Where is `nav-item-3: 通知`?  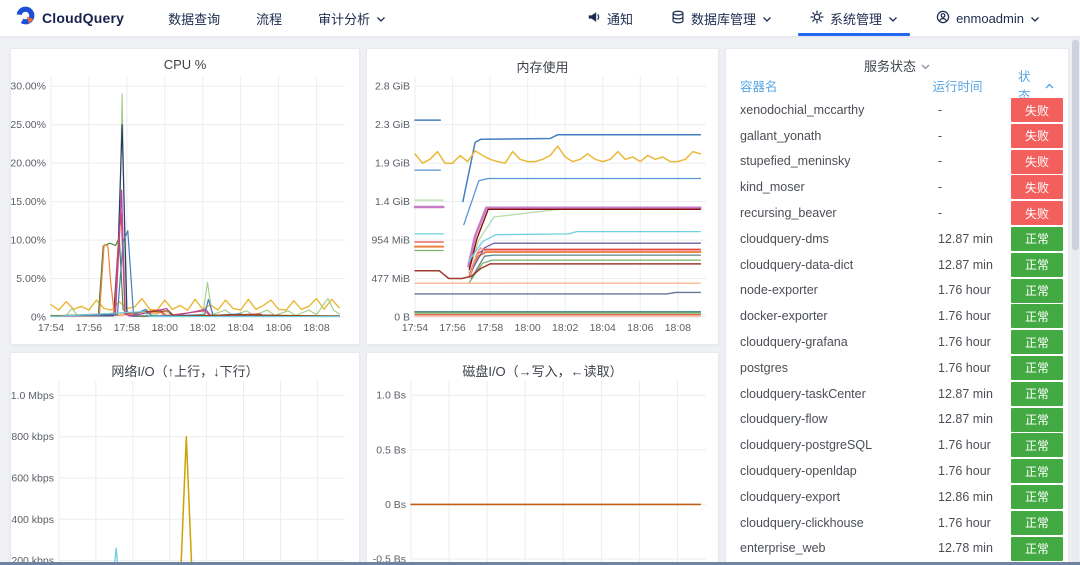
nav-item-3: 通知 is located at coordinates (610, 18).